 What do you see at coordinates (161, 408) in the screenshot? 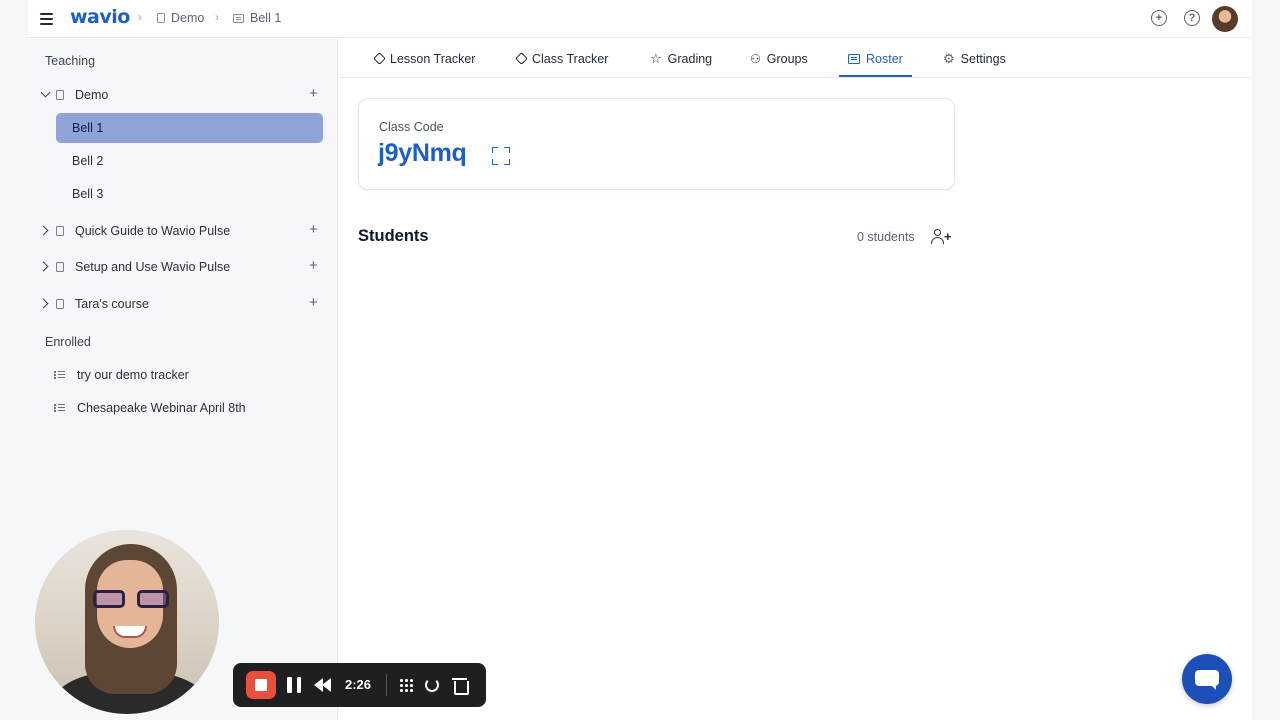
I see `enrolled-label: Chesapeake Webinar April 8th` at bounding box center [161, 408].